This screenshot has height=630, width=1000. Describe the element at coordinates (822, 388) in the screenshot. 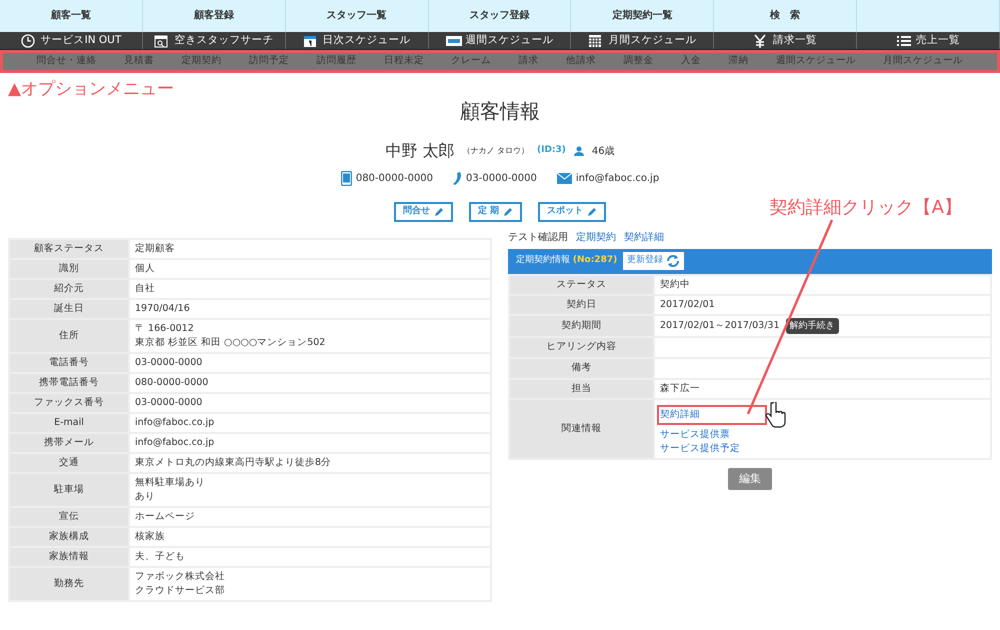

I see `table-cell: 森下広一` at that location.